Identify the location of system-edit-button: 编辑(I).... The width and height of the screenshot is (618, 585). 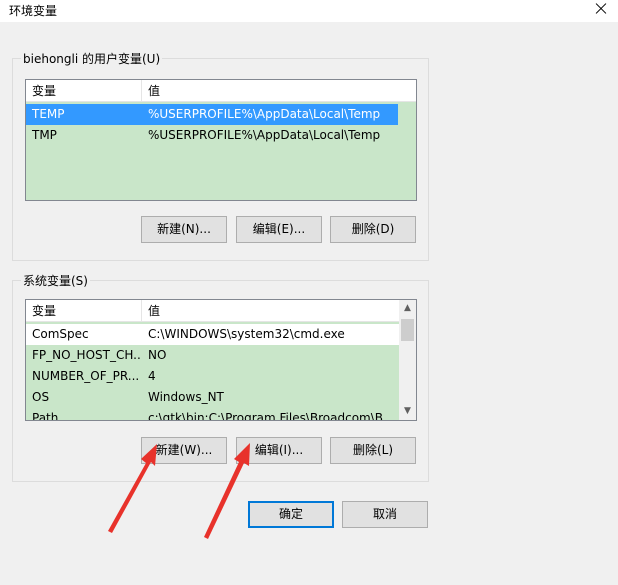
(279, 450).